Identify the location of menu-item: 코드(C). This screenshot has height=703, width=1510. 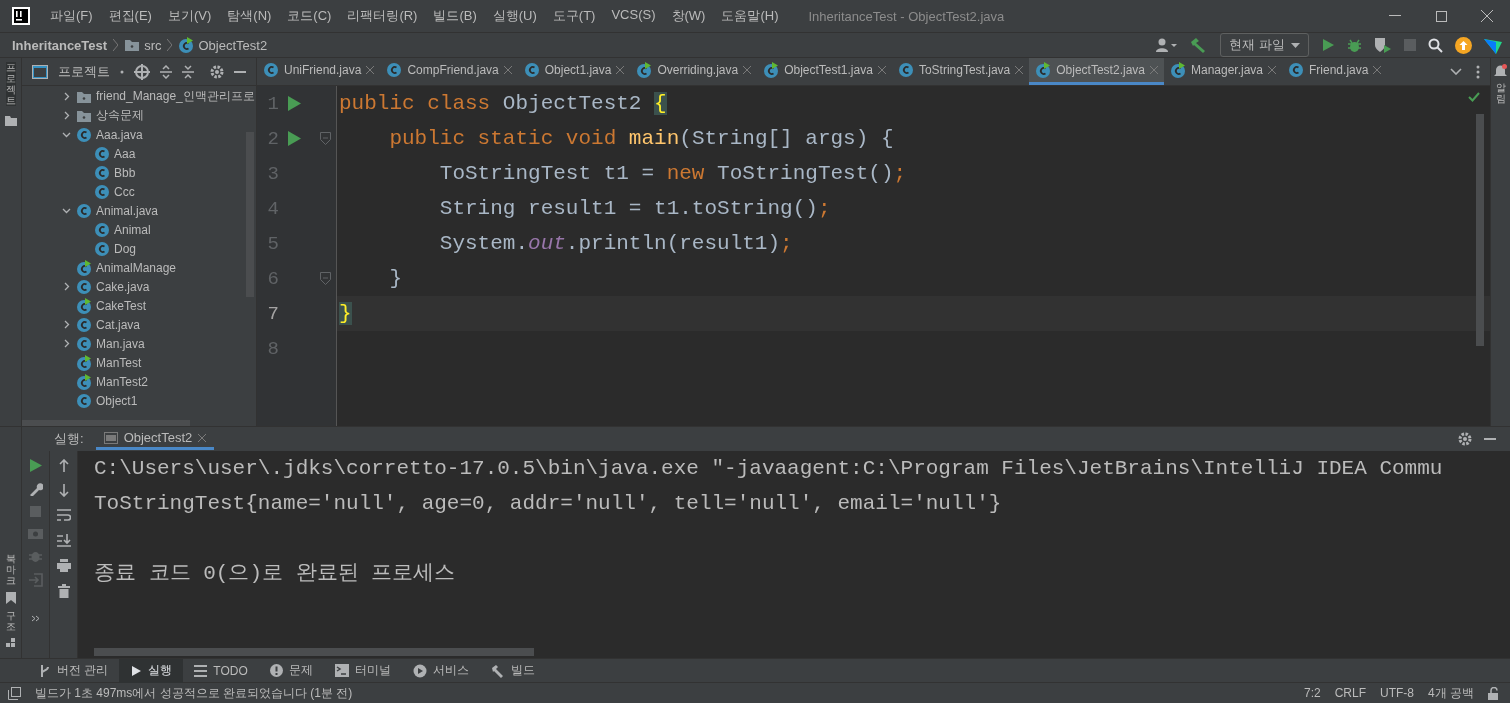
(309, 16).